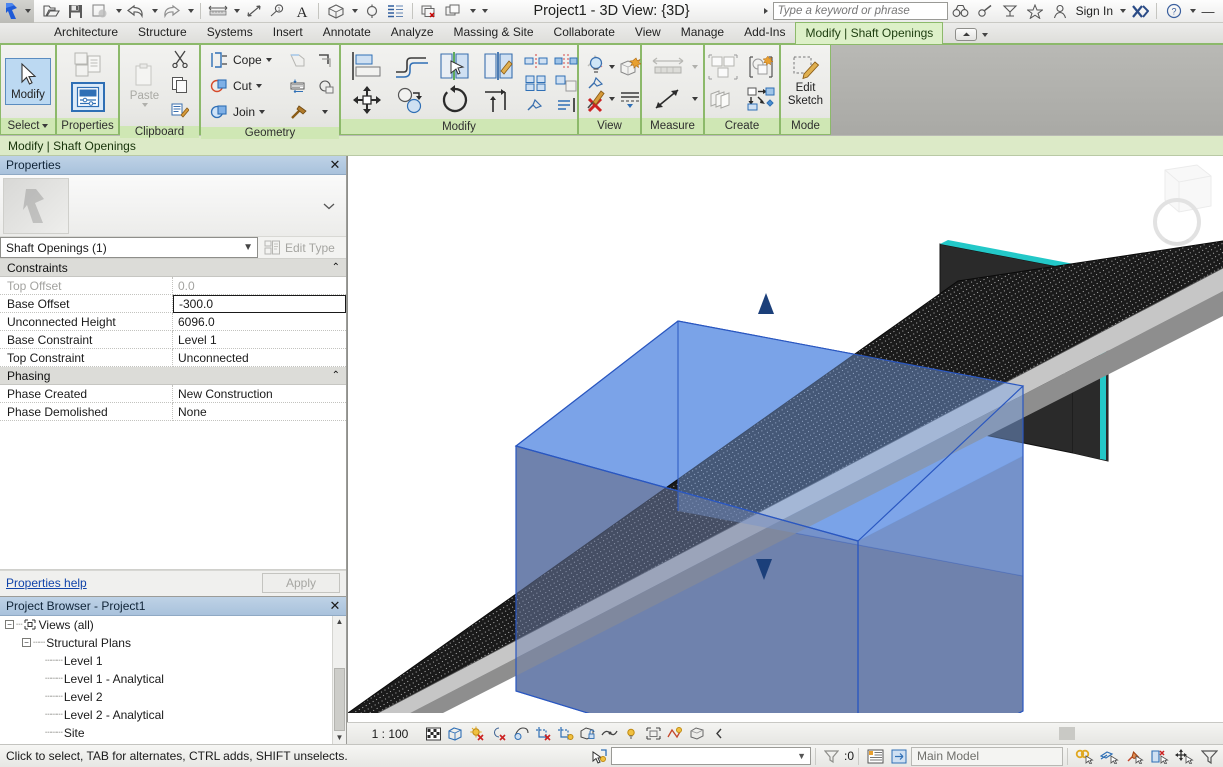  What do you see at coordinates (135, 11) in the screenshot?
I see `undo-icon` at bounding box center [135, 11].